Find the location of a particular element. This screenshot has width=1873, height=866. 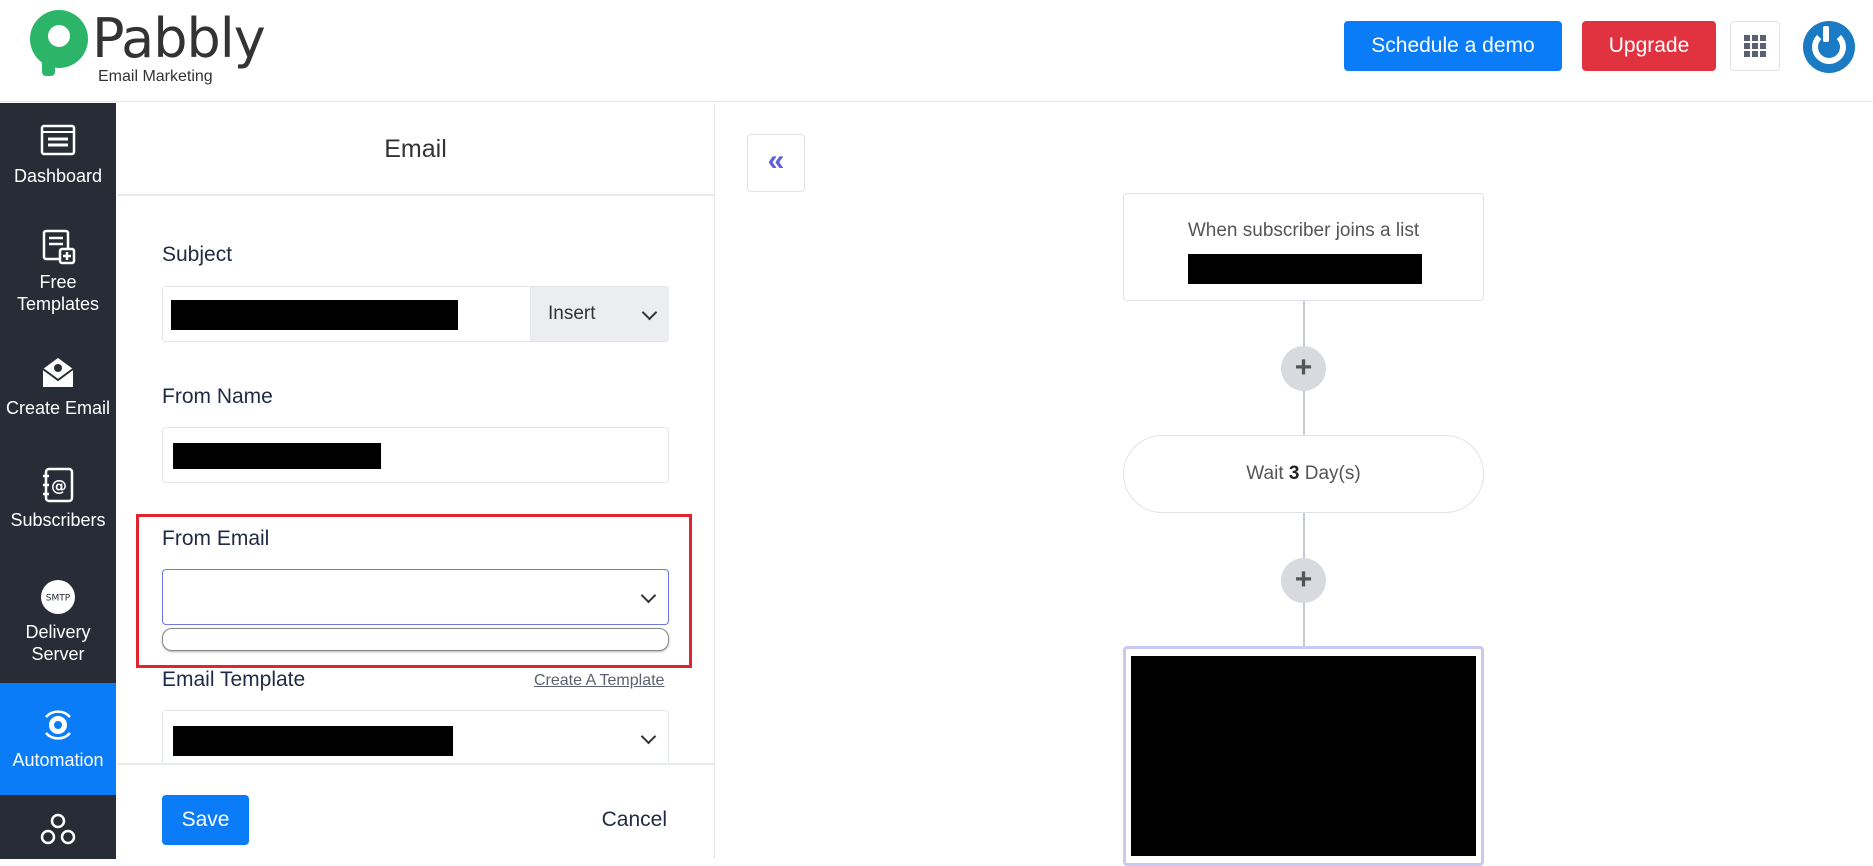

panel-footer: Save Cancel is located at coordinates (415, 811).